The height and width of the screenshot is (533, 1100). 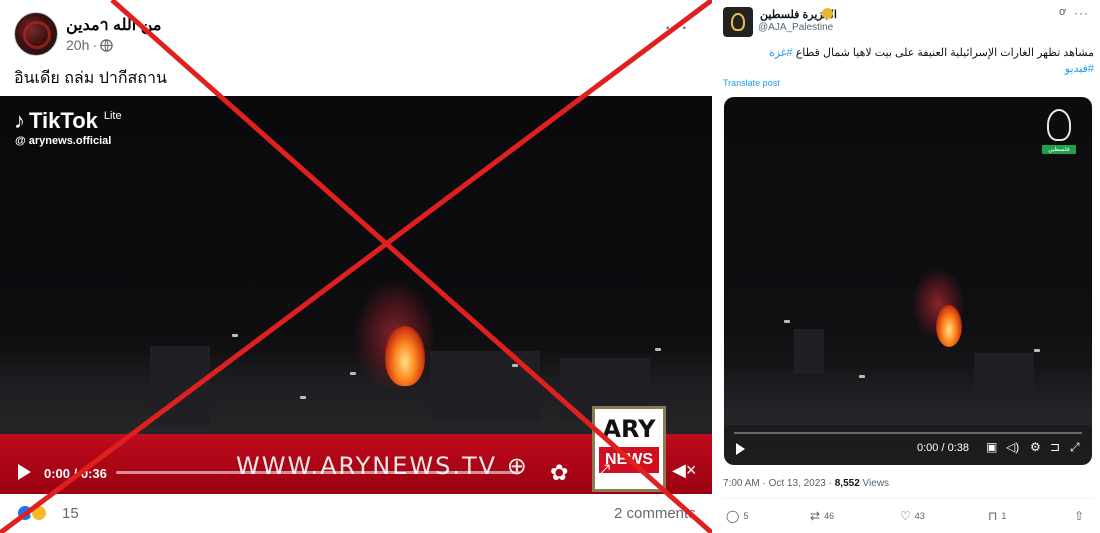 What do you see at coordinates (1035, 447) in the screenshot?
I see `settings-icon: ⚙` at bounding box center [1035, 447].